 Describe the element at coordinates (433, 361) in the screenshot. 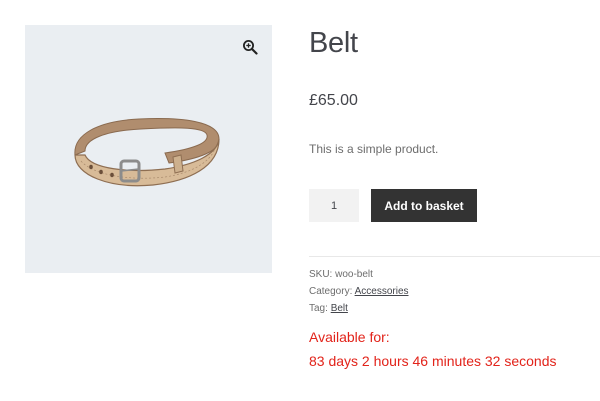

I see `availability-countdown: 83 days 2 hours 46 minutes 32 seconds` at that location.